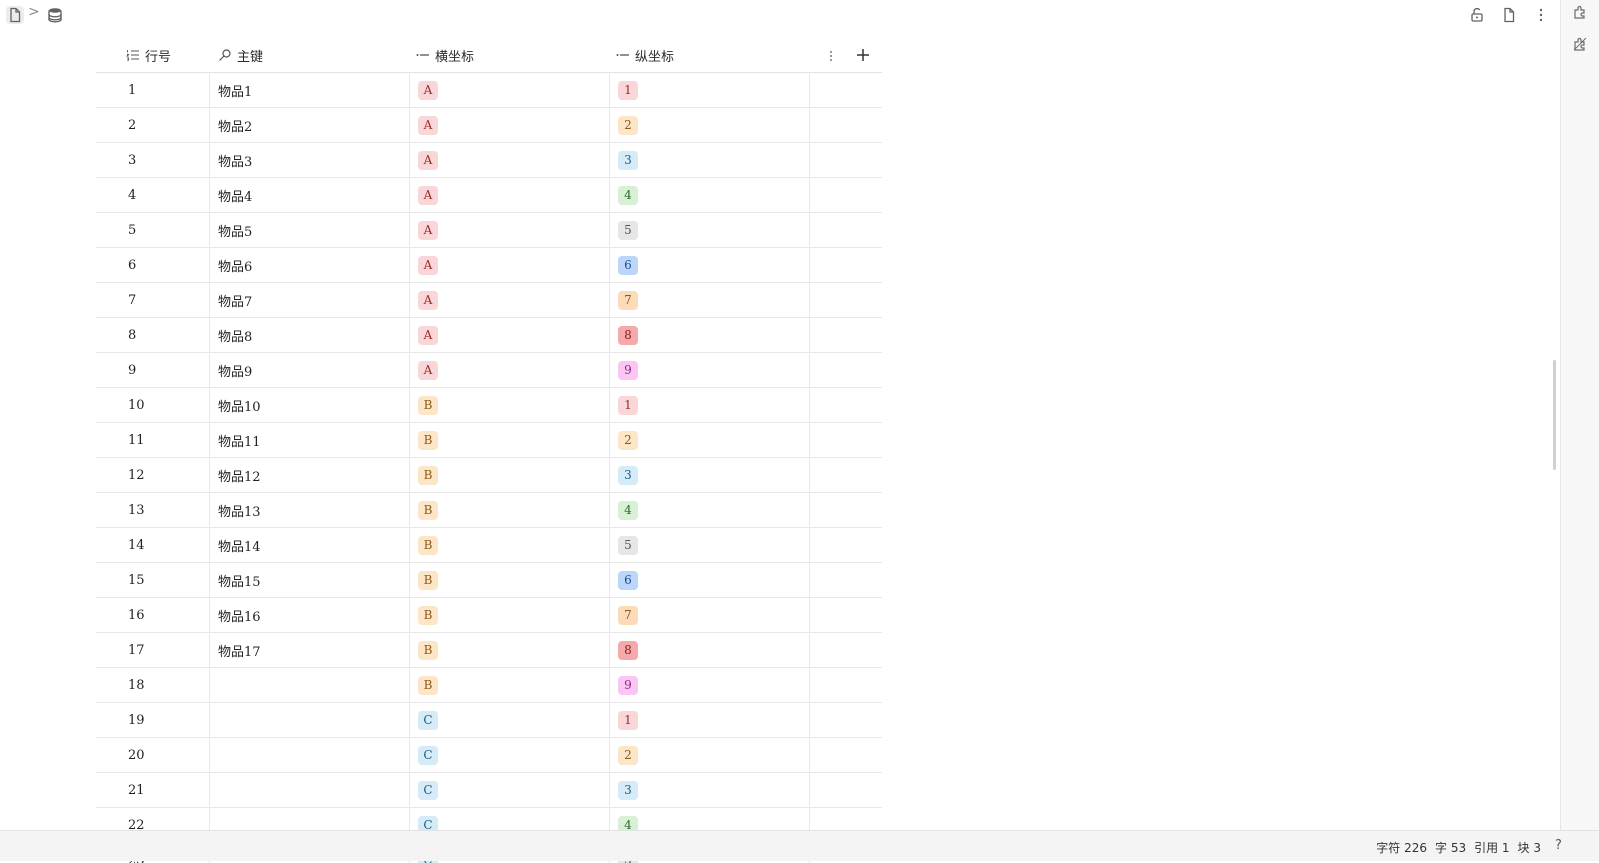 The height and width of the screenshot is (863, 1599). What do you see at coordinates (148, 55) in the screenshot?
I see `column-header-row-number: 行号` at bounding box center [148, 55].